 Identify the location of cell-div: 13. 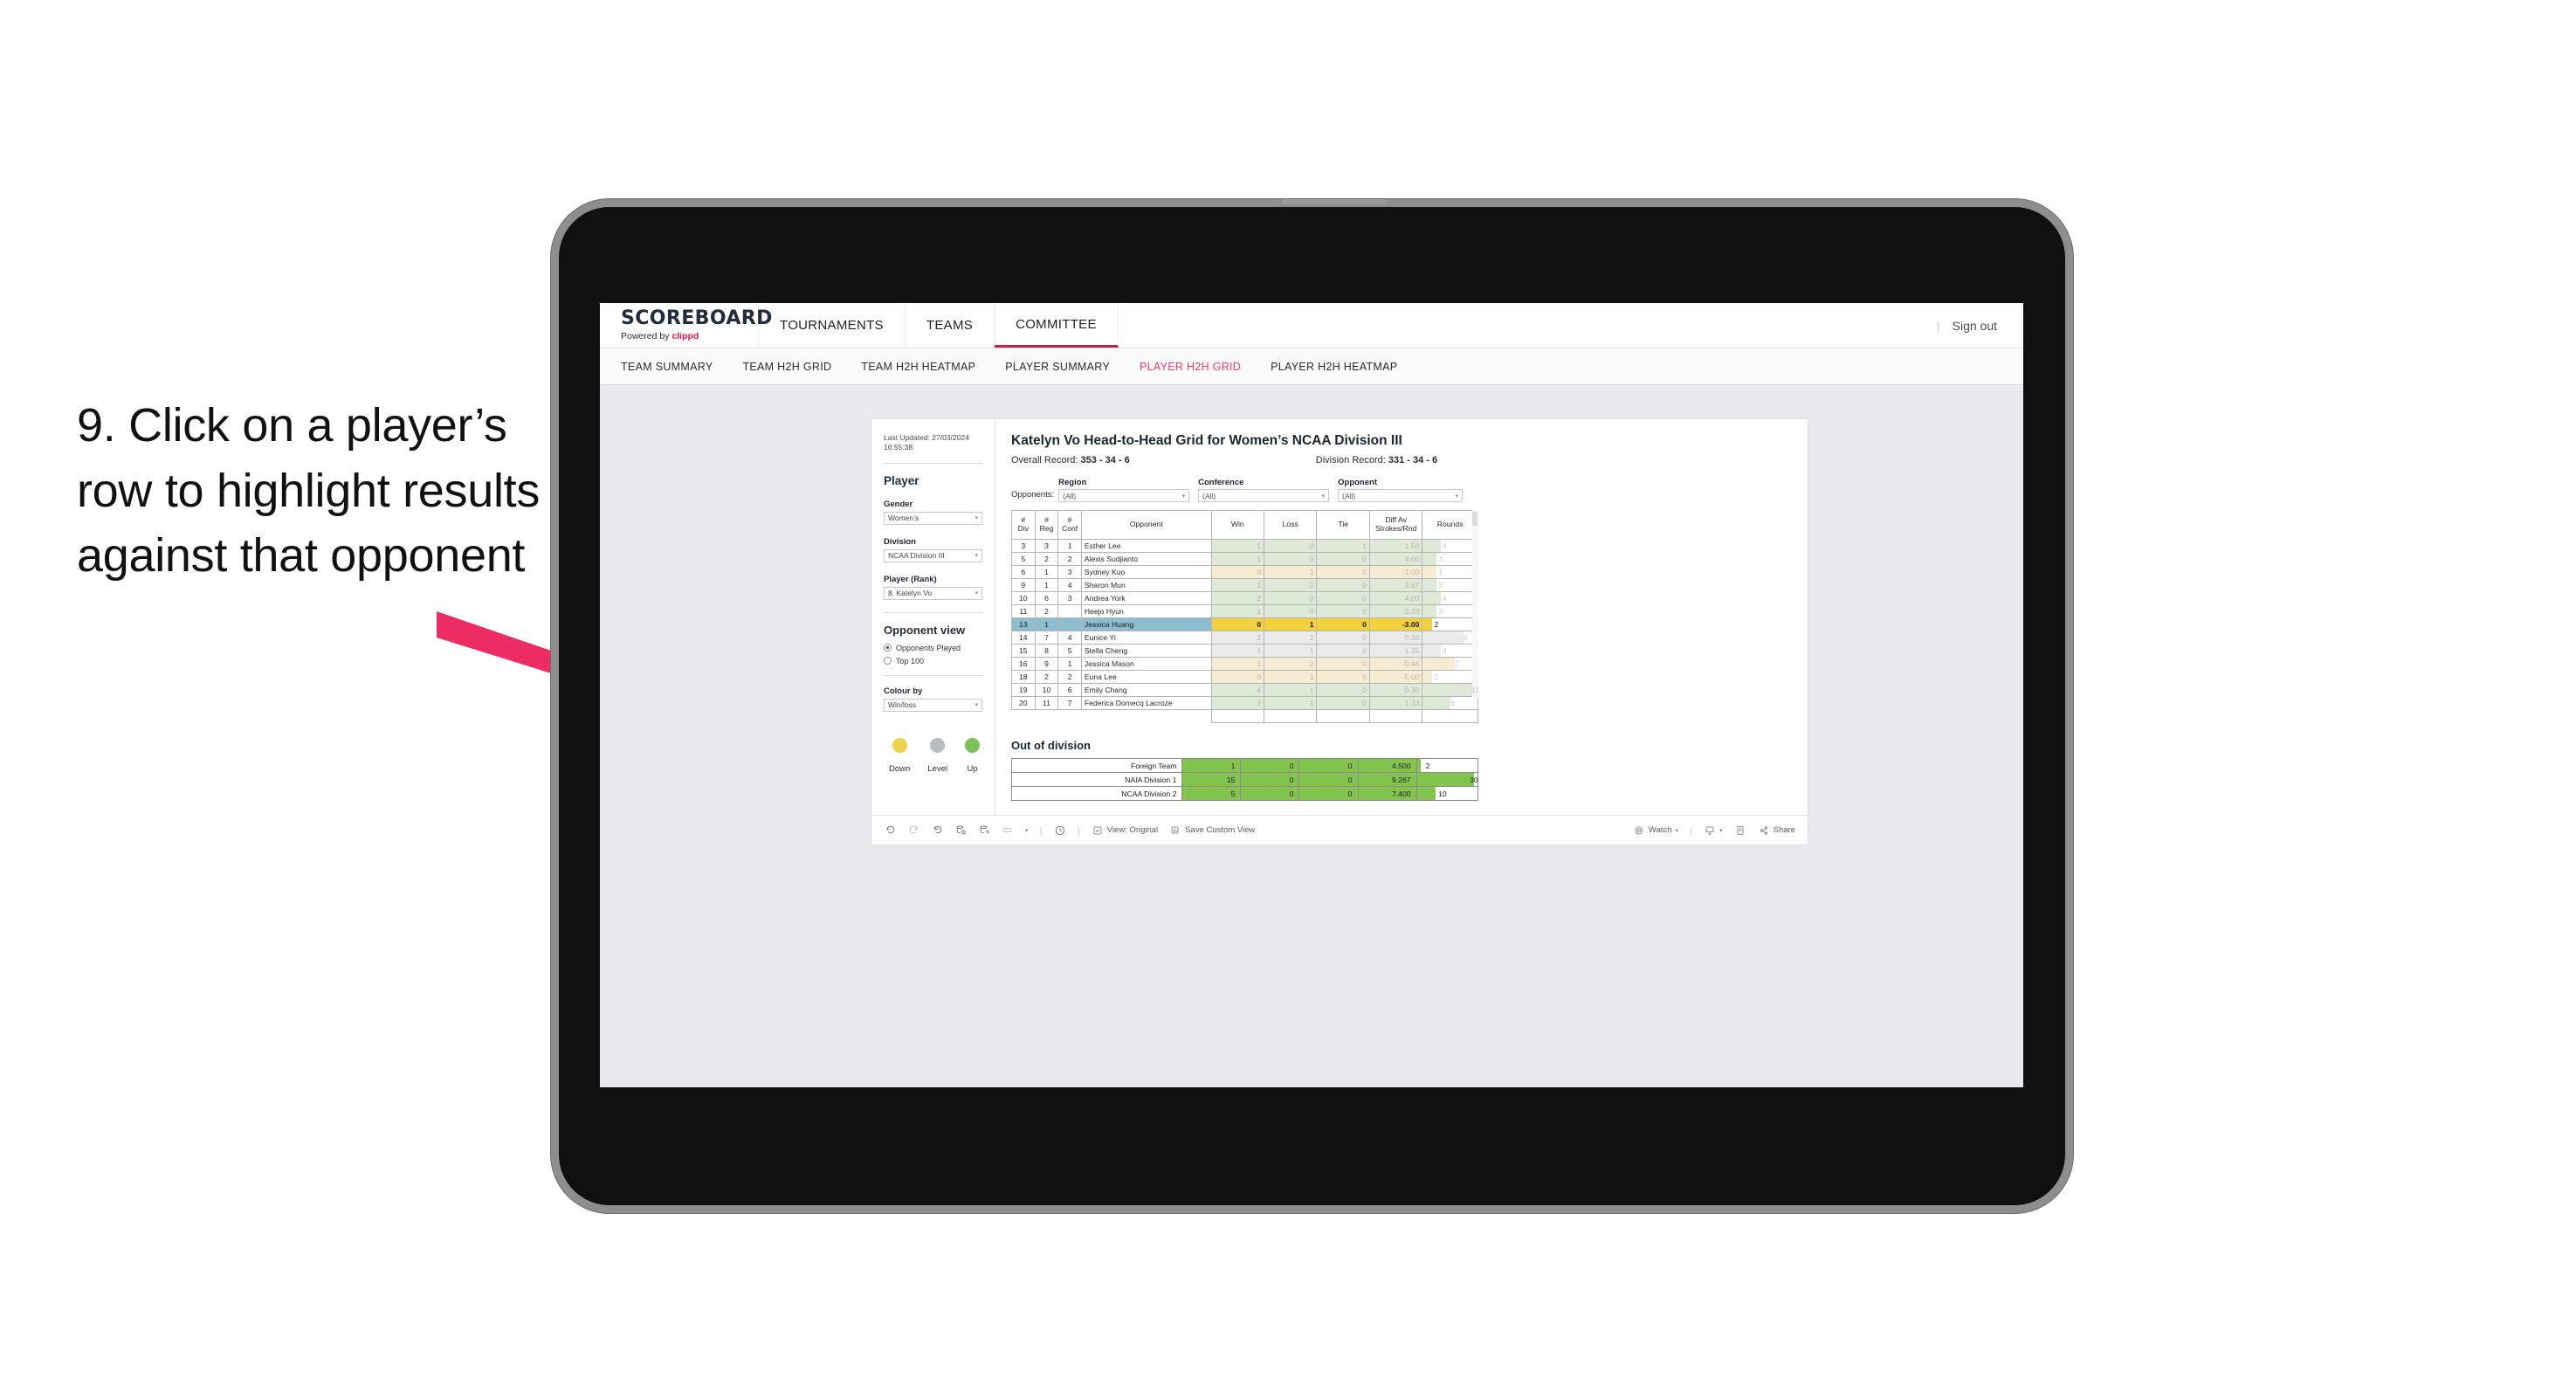
(1023, 624).